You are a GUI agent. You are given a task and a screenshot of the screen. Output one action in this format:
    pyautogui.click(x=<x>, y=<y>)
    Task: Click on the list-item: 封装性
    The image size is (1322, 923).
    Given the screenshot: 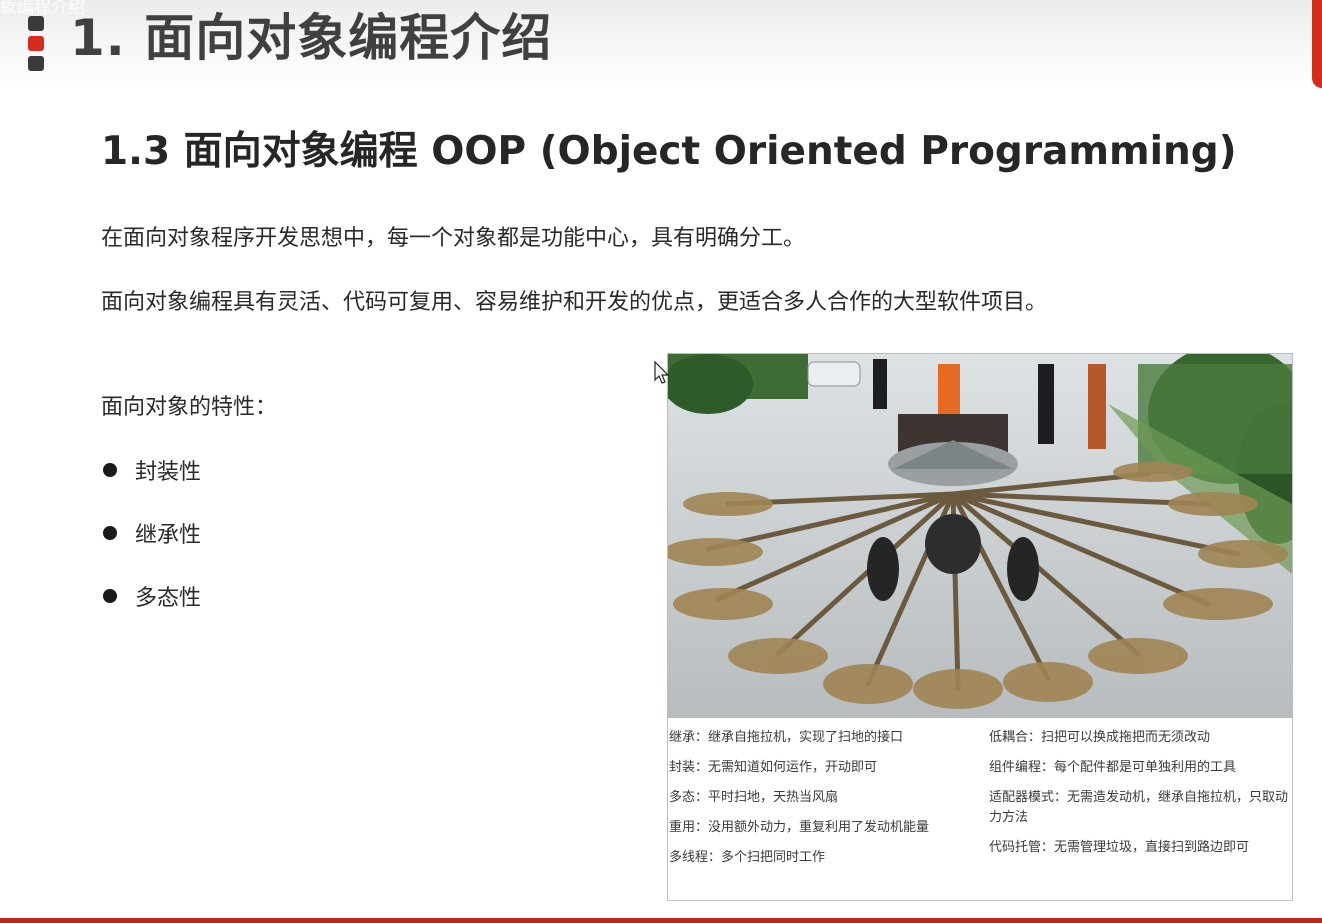 What is the action you would take?
    pyautogui.click(x=151, y=470)
    